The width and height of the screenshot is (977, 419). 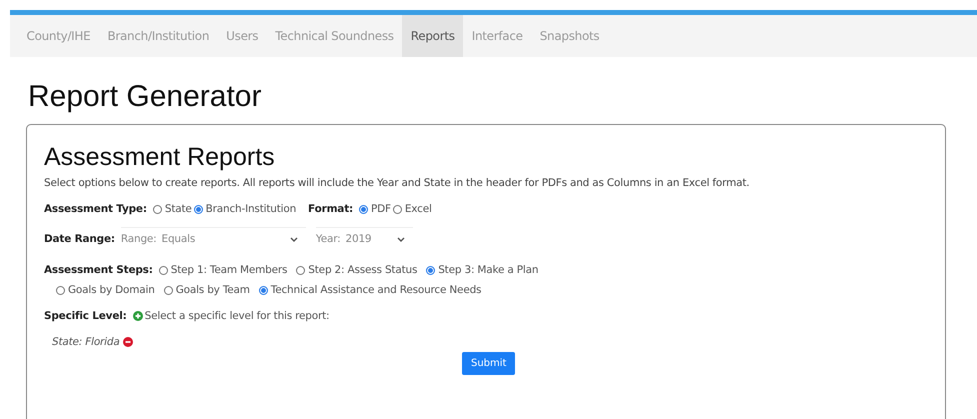 What do you see at coordinates (331, 209) in the screenshot?
I see `field-label: Format:` at bounding box center [331, 209].